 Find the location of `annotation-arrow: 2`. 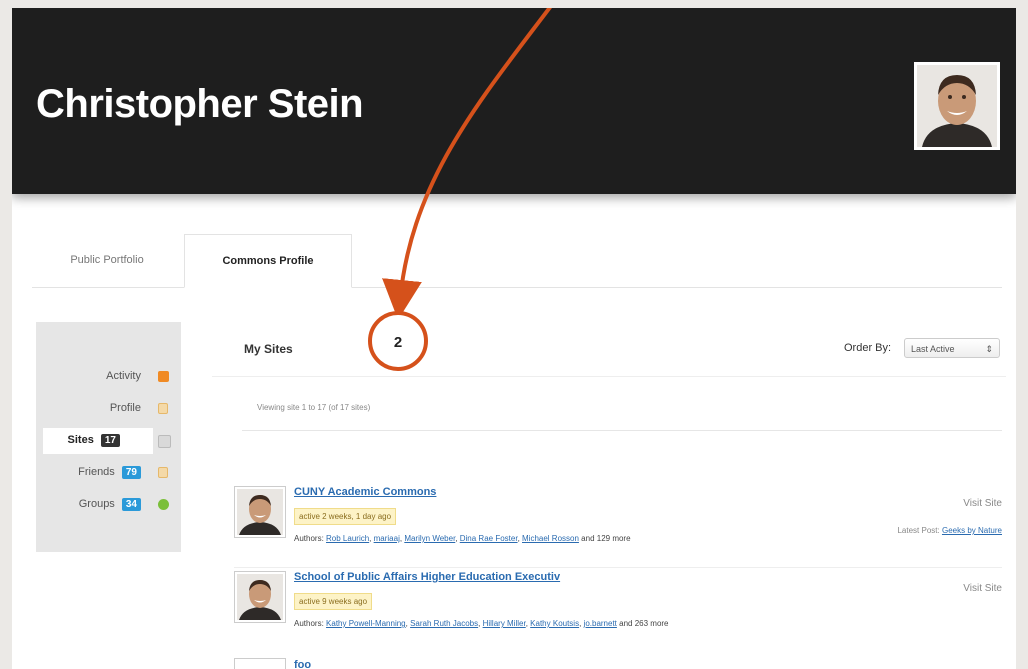

annotation-arrow: 2 is located at coordinates (460, 189).